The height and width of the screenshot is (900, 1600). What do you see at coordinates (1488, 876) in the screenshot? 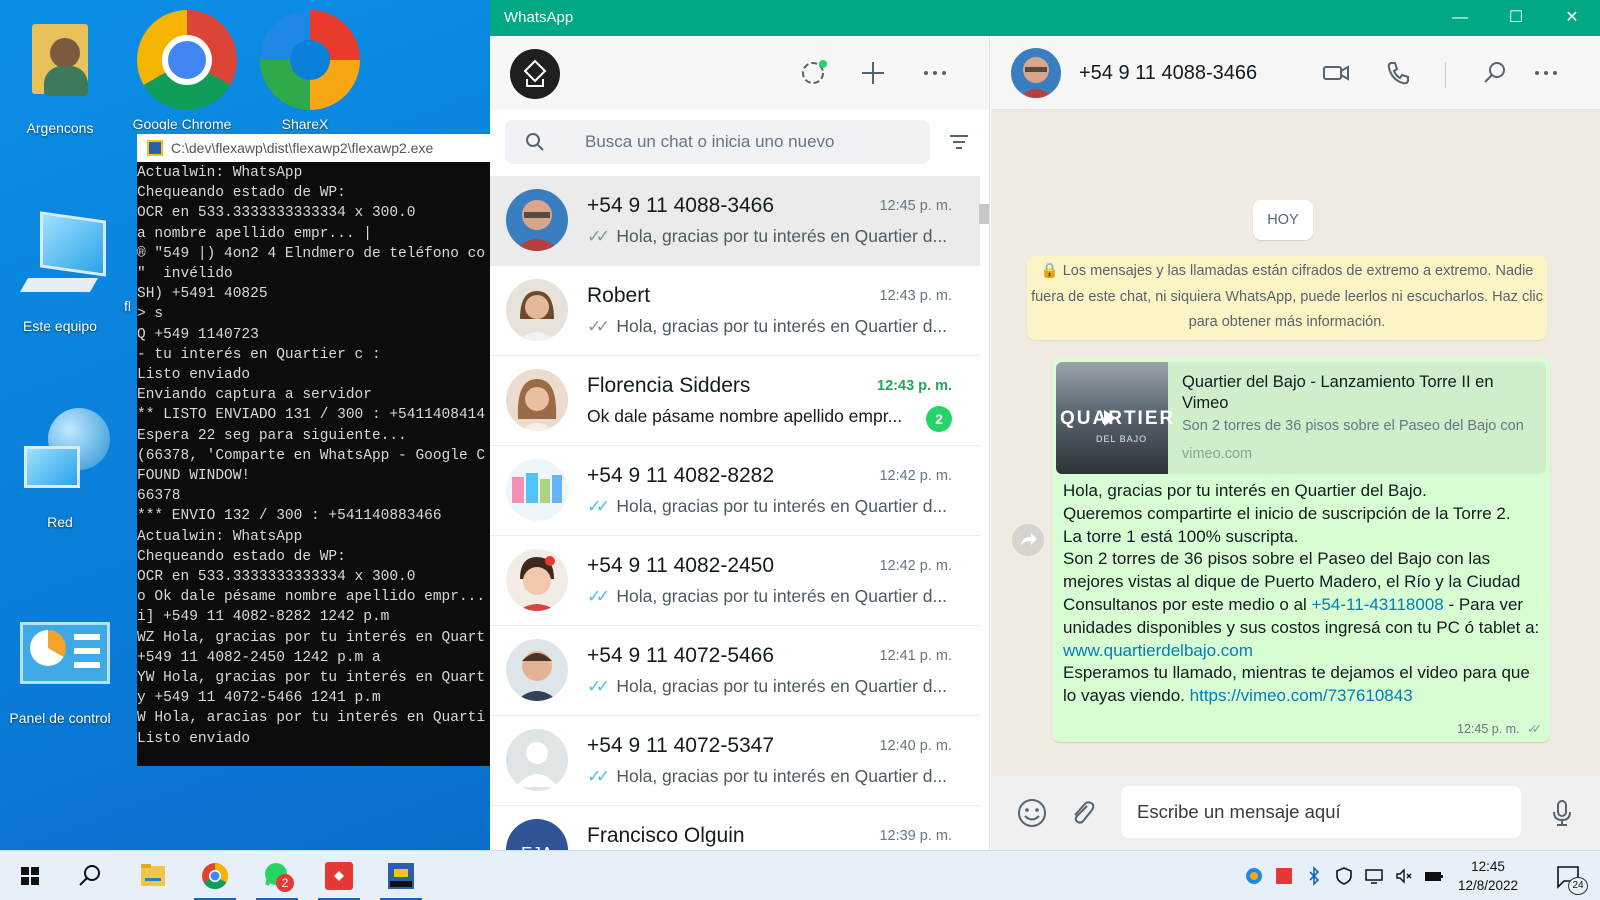
I see `system-clock: 12:45 12/8/2022` at bounding box center [1488, 876].